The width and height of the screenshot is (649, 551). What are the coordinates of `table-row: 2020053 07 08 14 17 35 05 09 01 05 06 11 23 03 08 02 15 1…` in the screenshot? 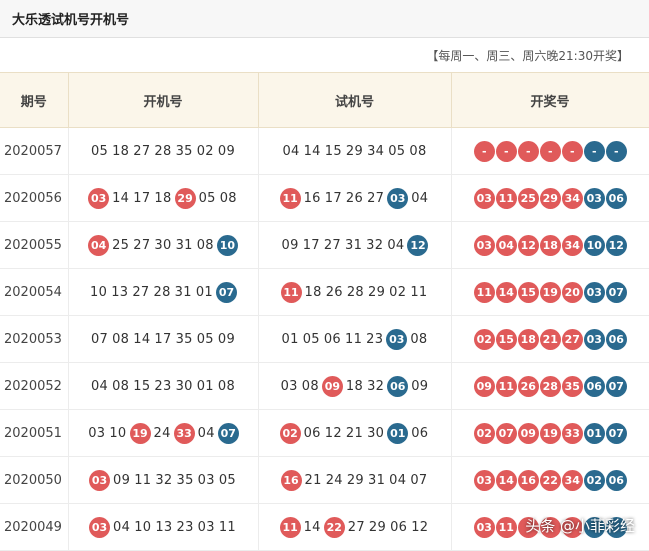 It's located at (324, 339).